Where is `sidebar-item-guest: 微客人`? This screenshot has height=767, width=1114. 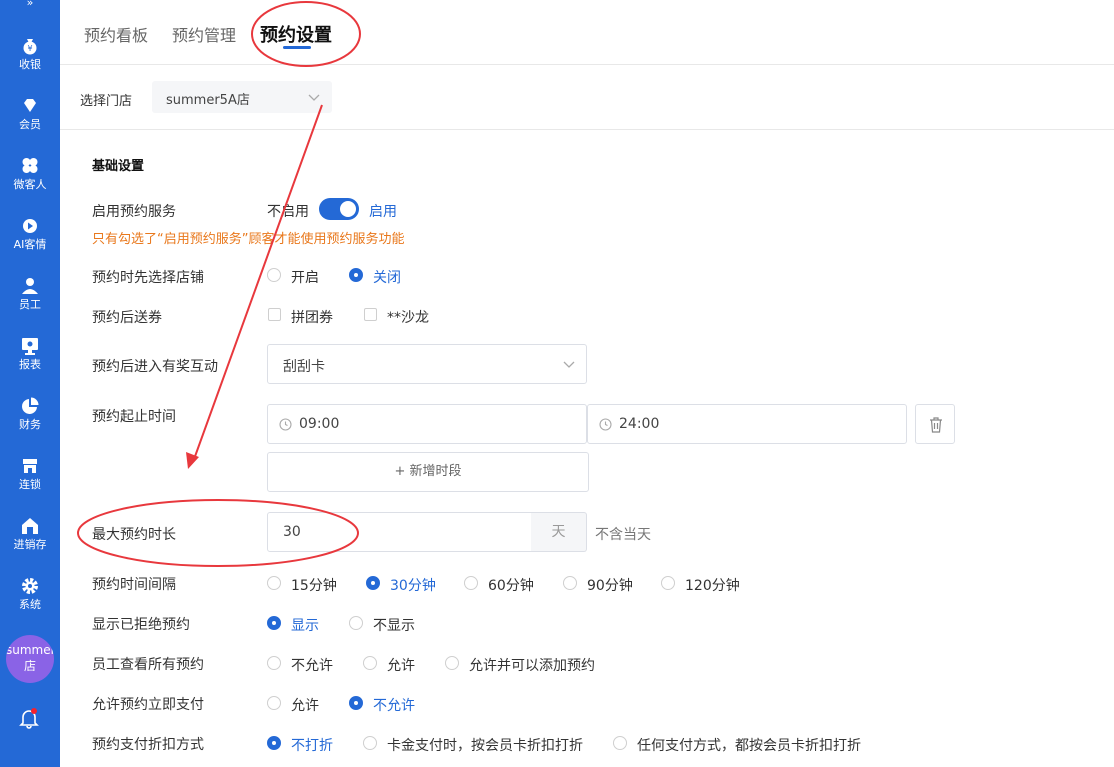
sidebar-item-guest: 微客人 is located at coordinates (30, 181).